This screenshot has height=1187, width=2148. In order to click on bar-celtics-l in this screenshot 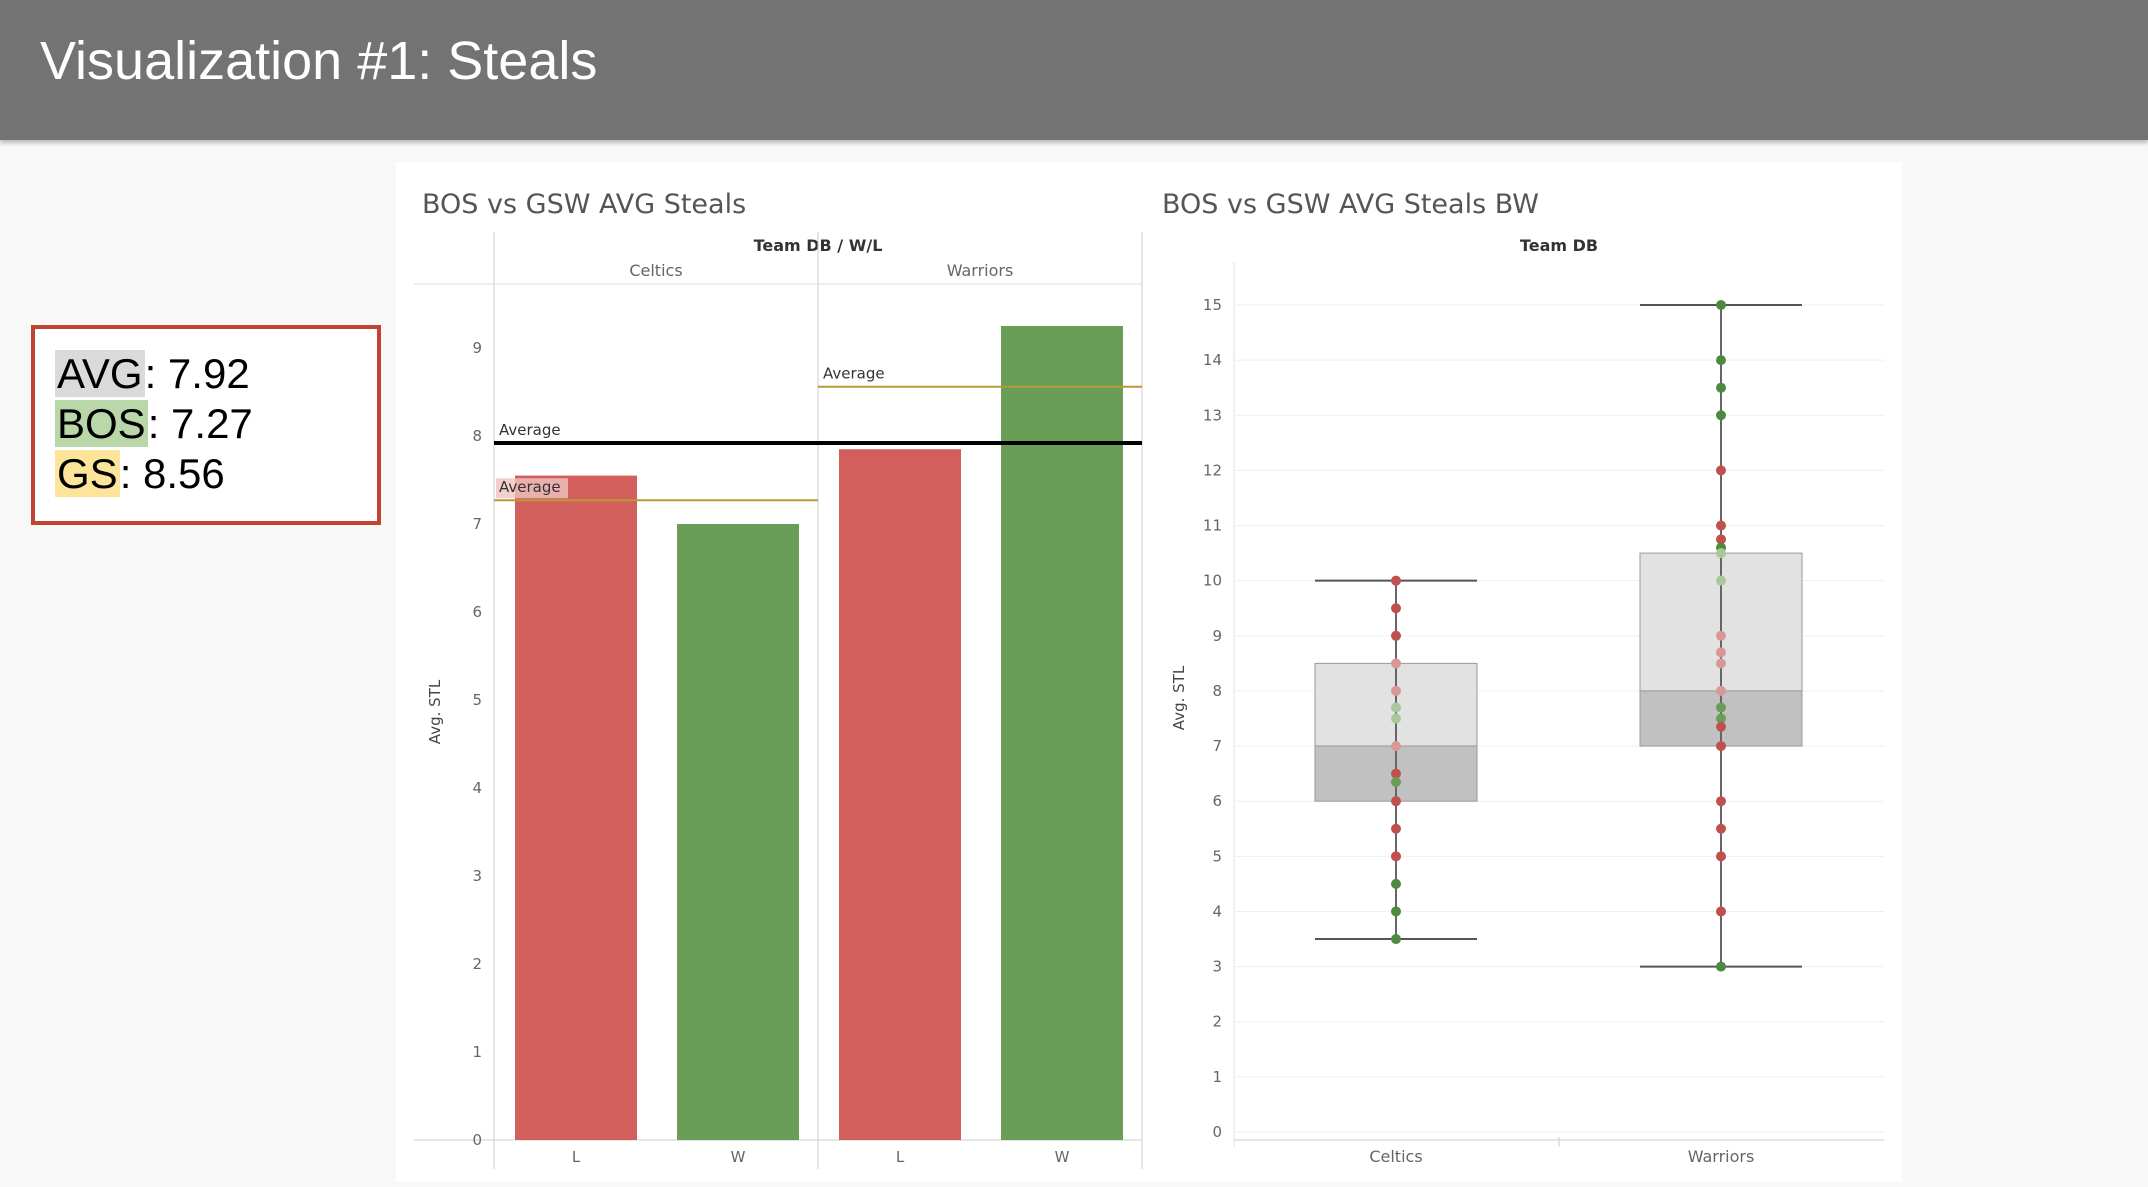, I will do `click(576, 808)`.